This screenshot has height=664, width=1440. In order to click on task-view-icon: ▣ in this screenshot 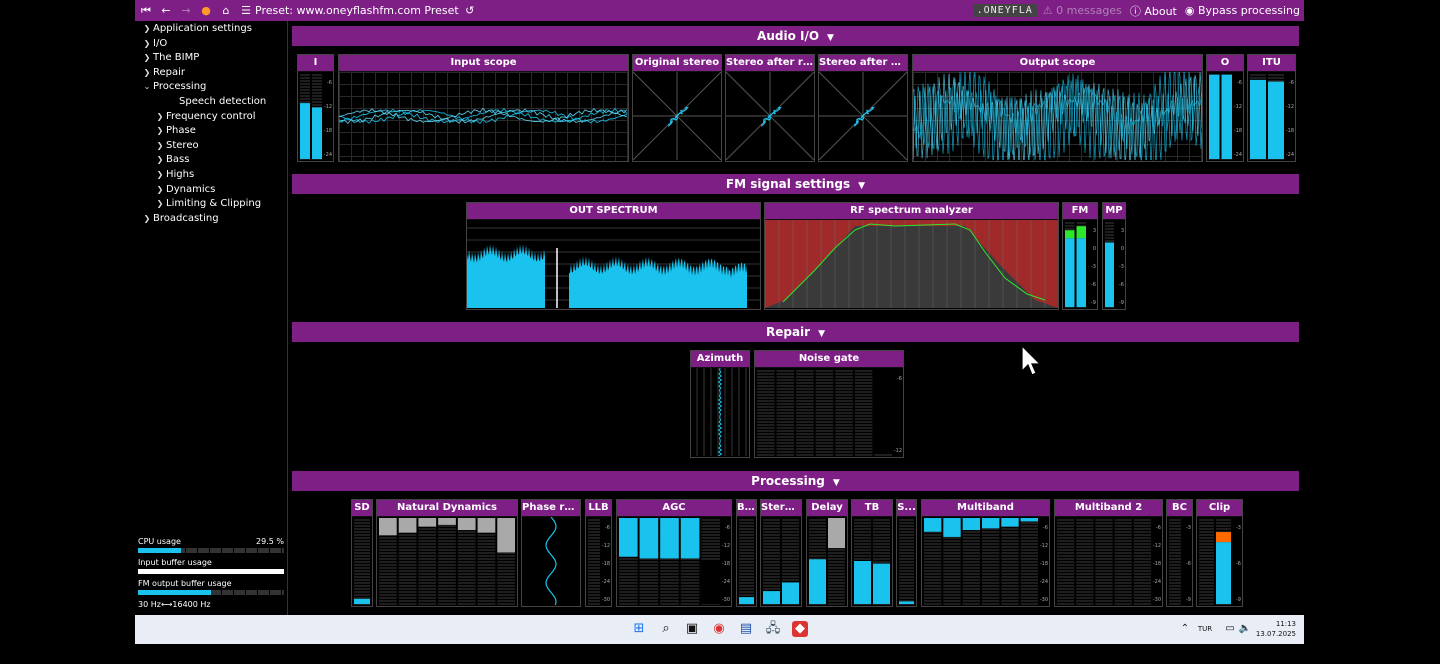, I will do `click(692, 629)`.